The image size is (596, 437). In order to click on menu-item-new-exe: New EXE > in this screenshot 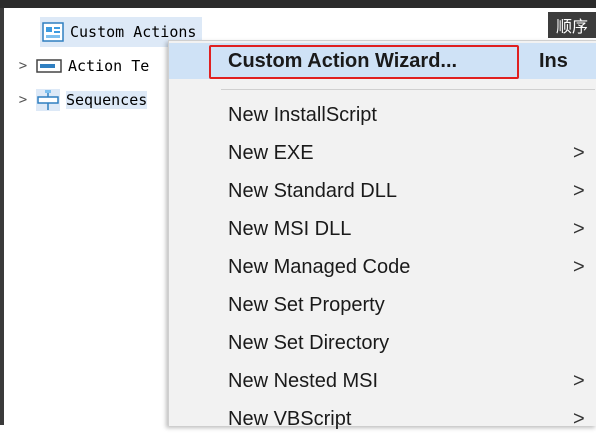, I will do `click(382, 153)`.